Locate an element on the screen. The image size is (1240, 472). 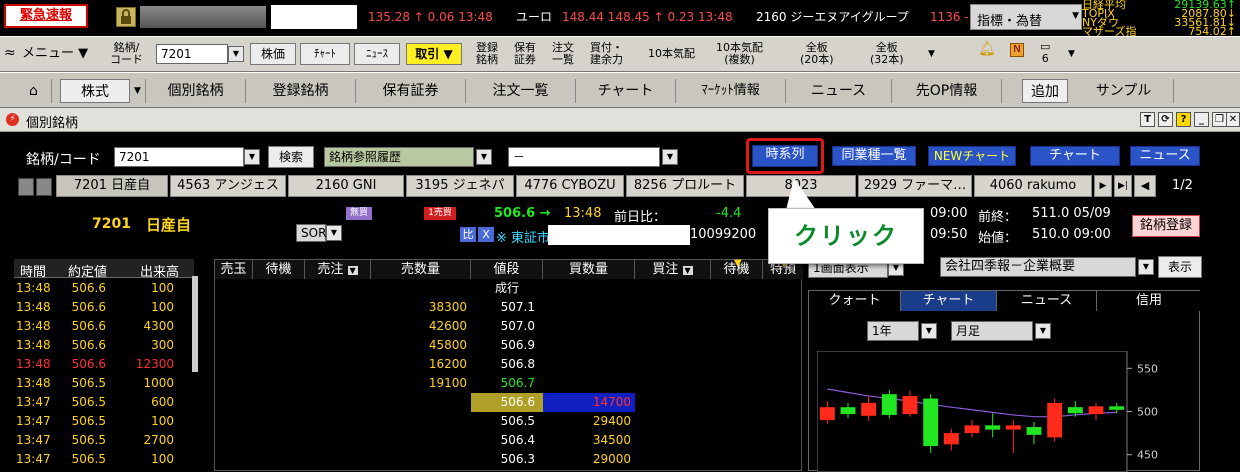
indicator-select: 指標・為替 ▼ is located at coordinates (1026, 17).